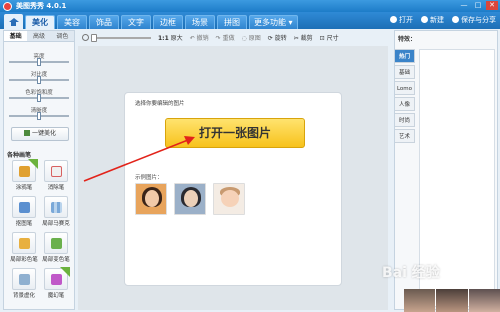 The width and height of the screenshot is (500, 312). I want to click on brush-icon, so click(24, 243).